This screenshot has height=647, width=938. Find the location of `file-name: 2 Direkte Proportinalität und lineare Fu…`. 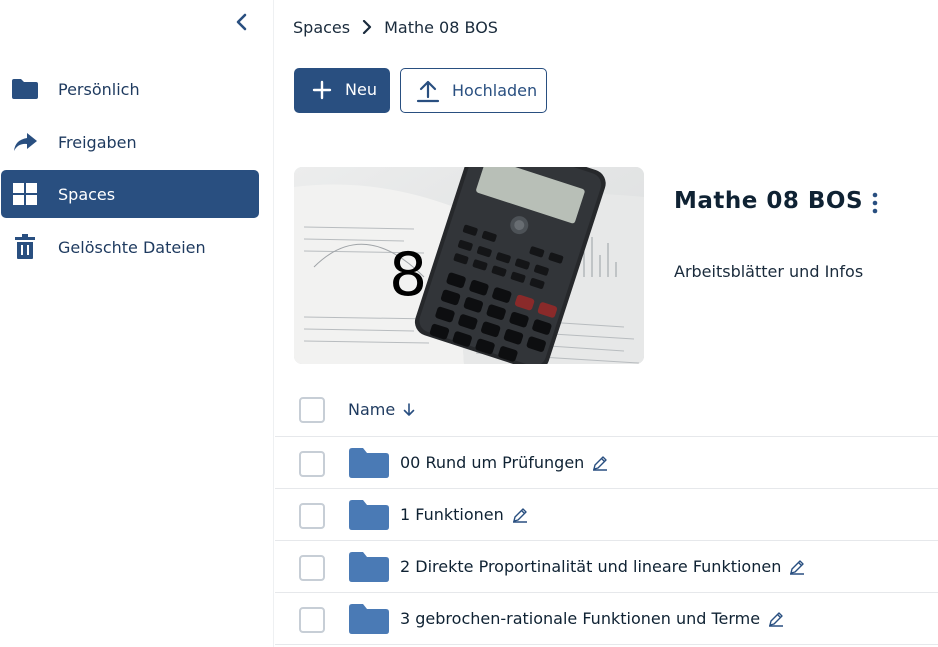

file-name: 2 Direkte Proportinalität und lineare Fu… is located at coordinates (591, 566).